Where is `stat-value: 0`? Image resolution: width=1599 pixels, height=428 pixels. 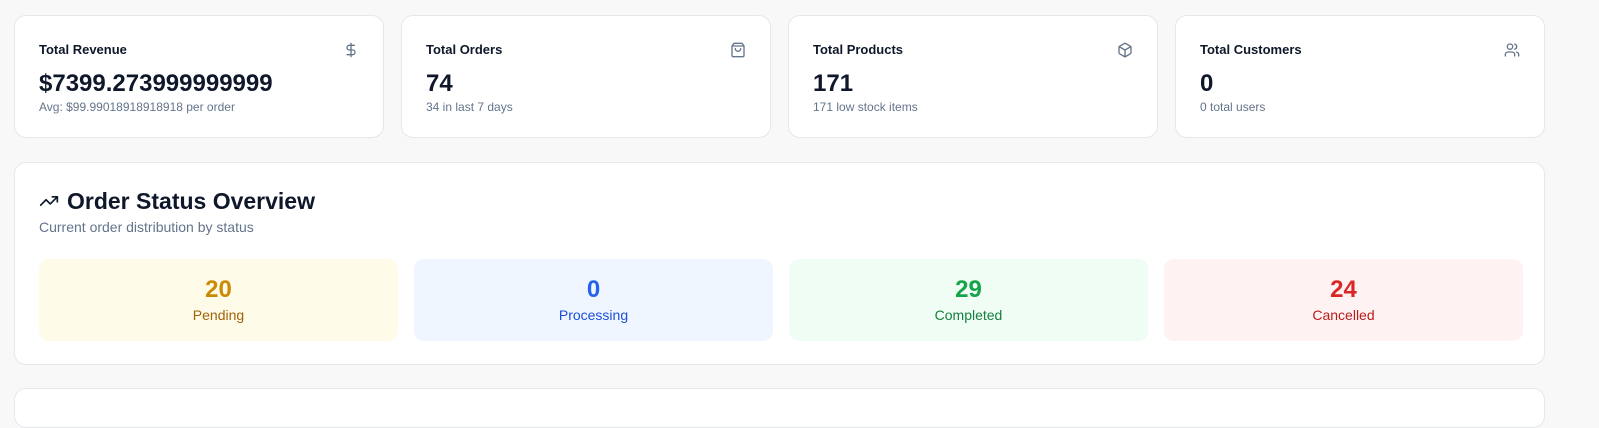 stat-value: 0 is located at coordinates (1207, 83).